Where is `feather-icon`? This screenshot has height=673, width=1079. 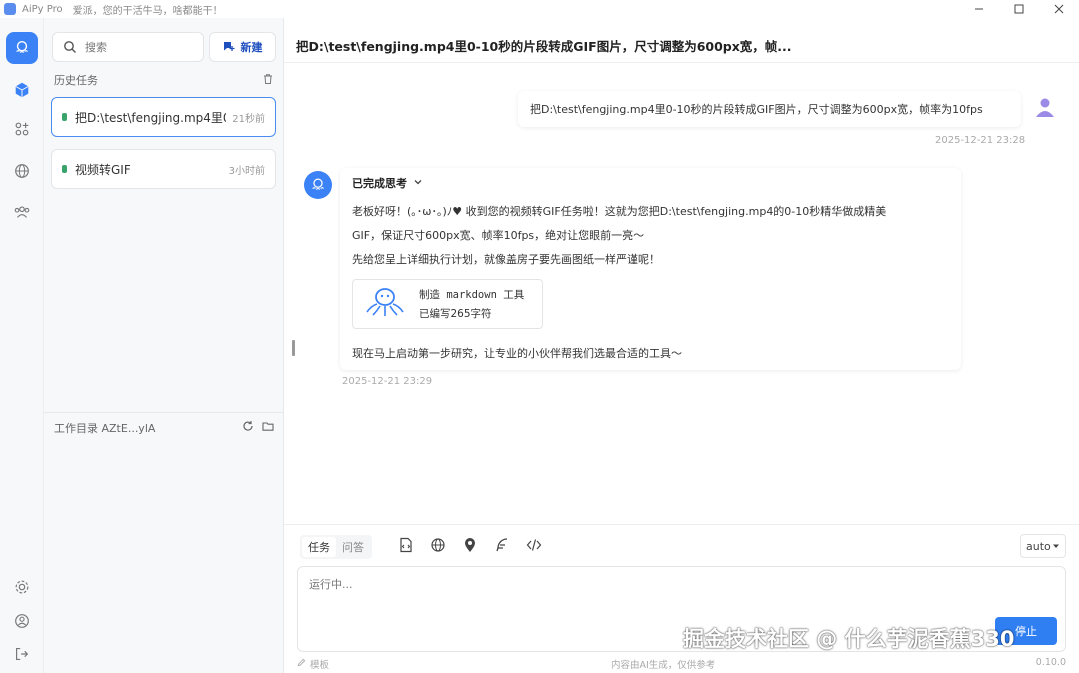 feather-icon is located at coordinates (502, 545).